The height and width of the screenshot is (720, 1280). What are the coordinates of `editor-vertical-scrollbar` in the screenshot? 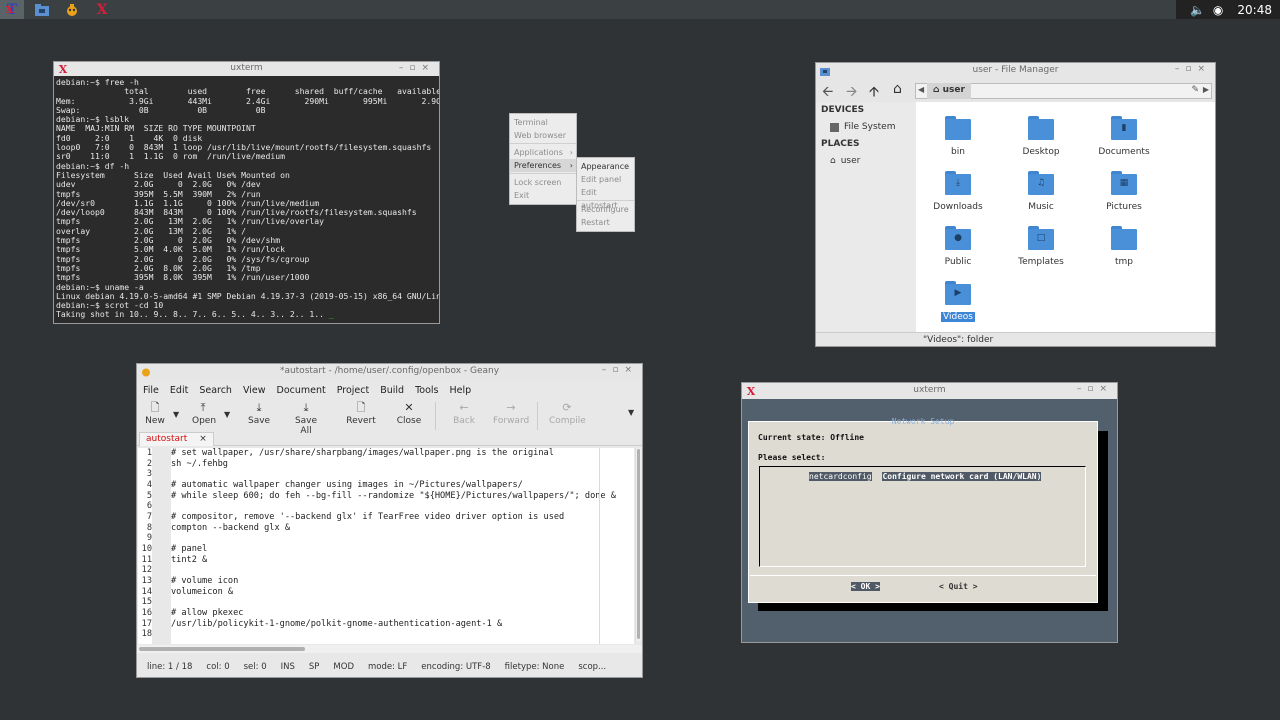 It's located at (638, 544).